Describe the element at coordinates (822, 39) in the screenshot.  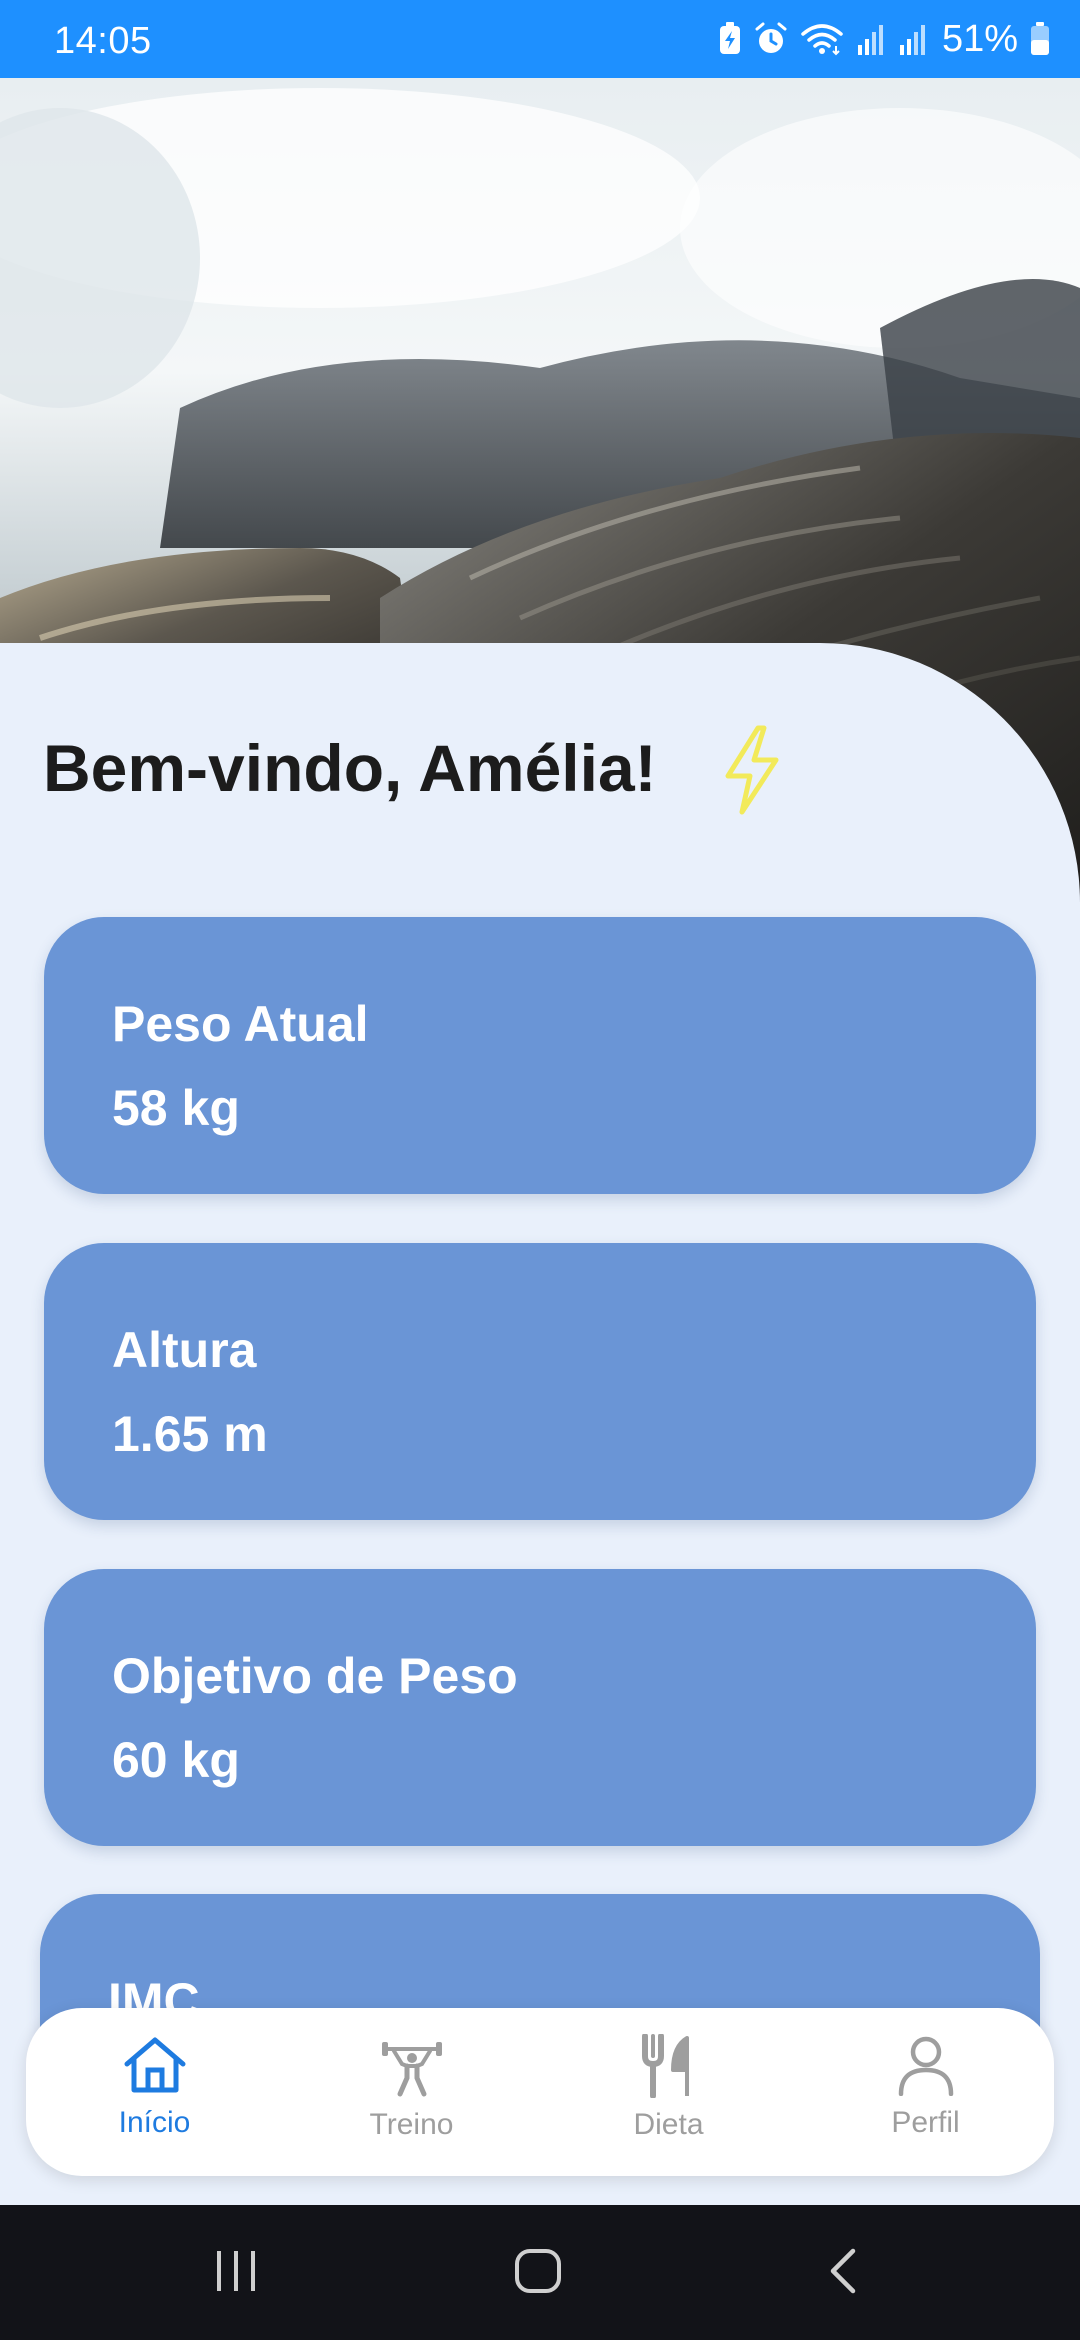
I see `wifi-icon` at that location.